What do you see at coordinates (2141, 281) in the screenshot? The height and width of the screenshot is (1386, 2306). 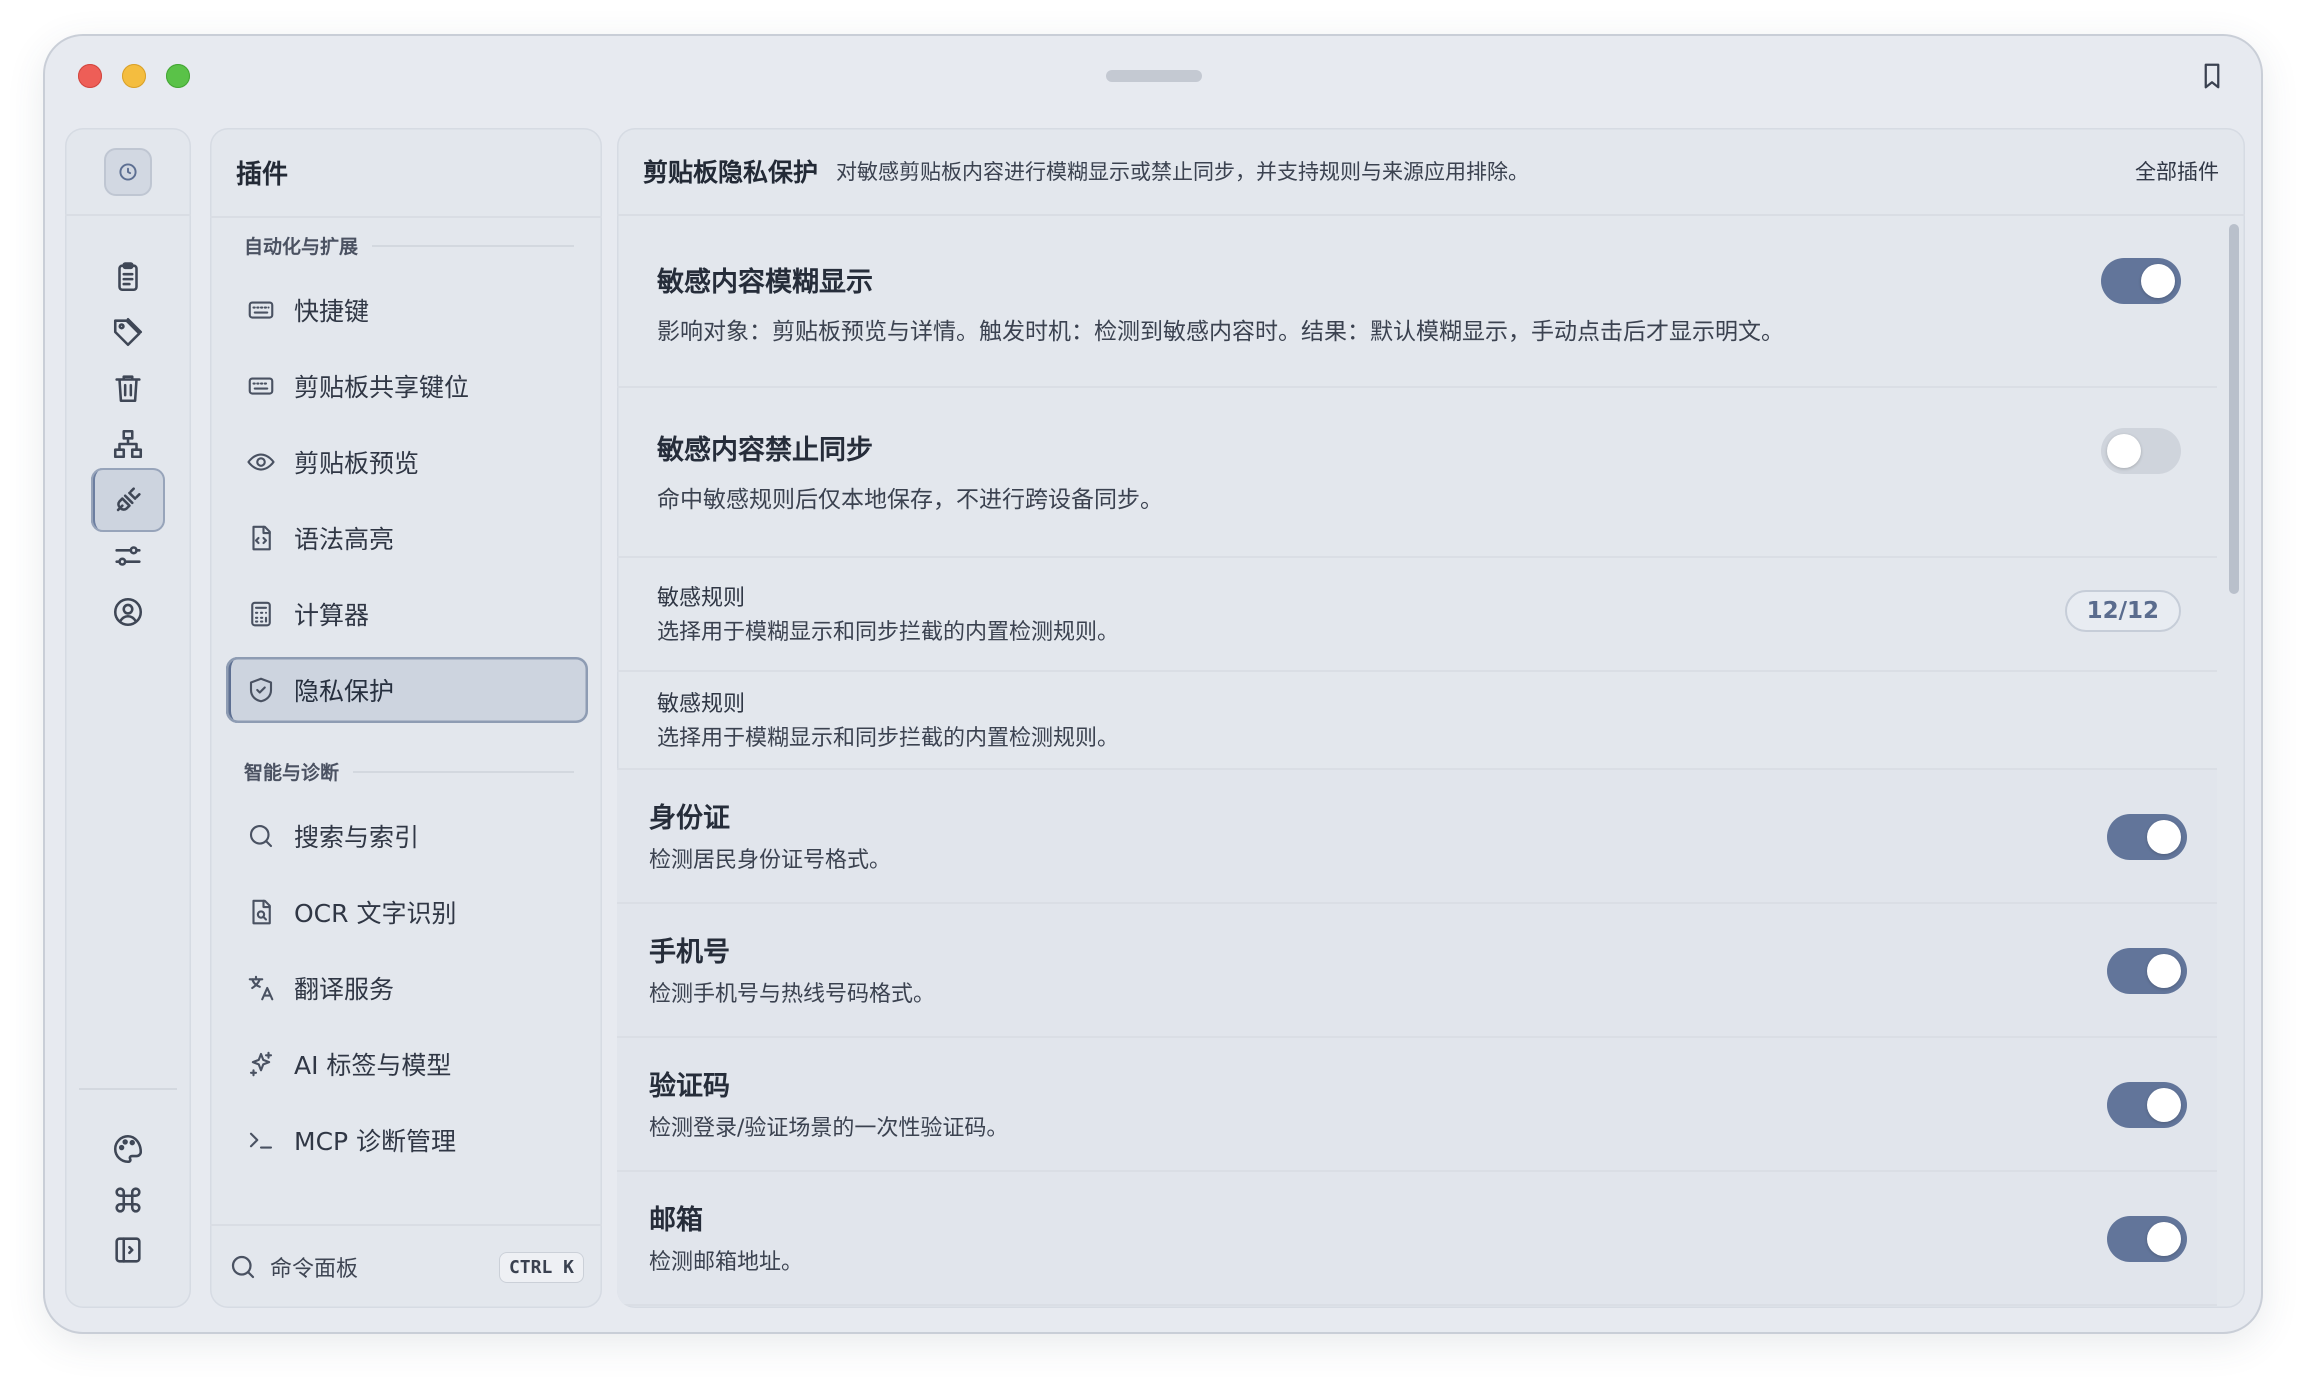 I see `blur-sensitive-toggle` at bounding box center [2141, 281].